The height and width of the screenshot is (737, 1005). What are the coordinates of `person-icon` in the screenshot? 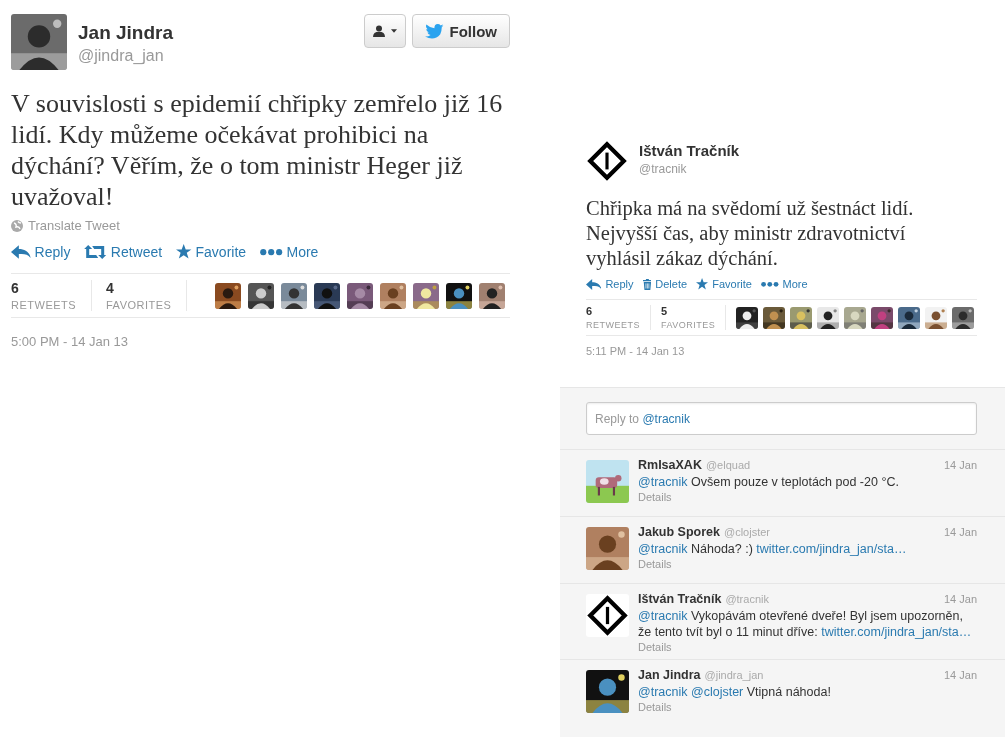 It's located at (379, 31).